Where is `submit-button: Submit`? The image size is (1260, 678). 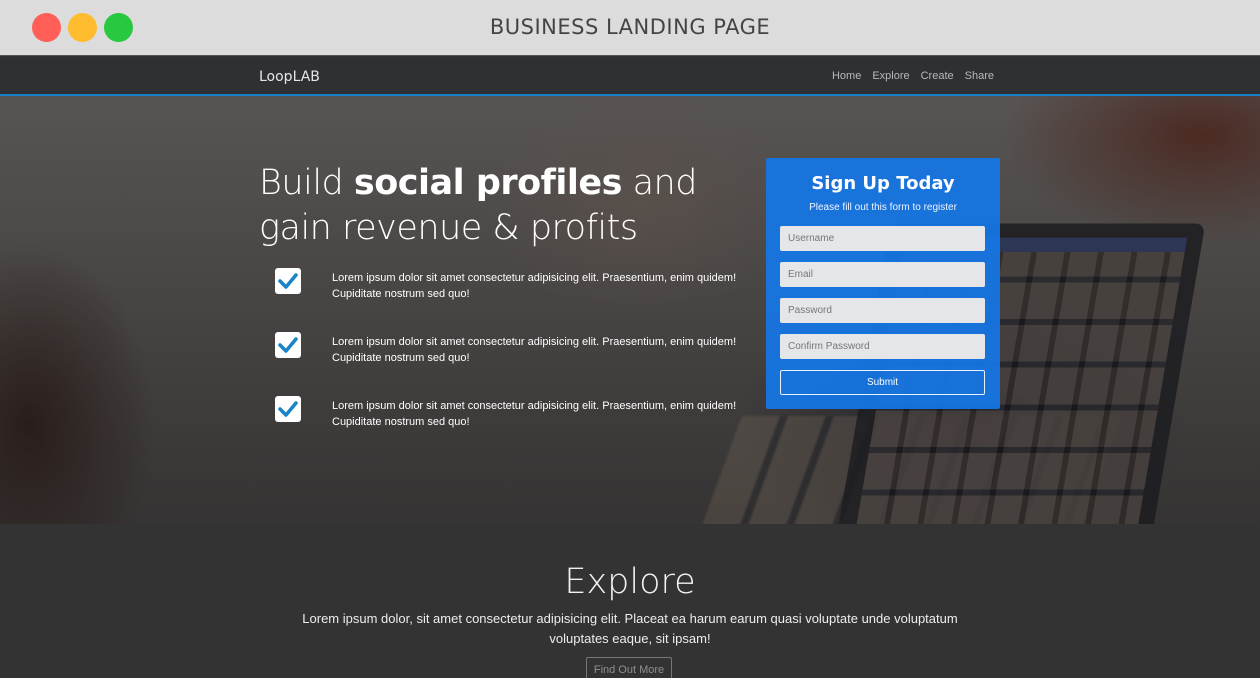
submit-button: Submit is located at coordinates (882, 382).